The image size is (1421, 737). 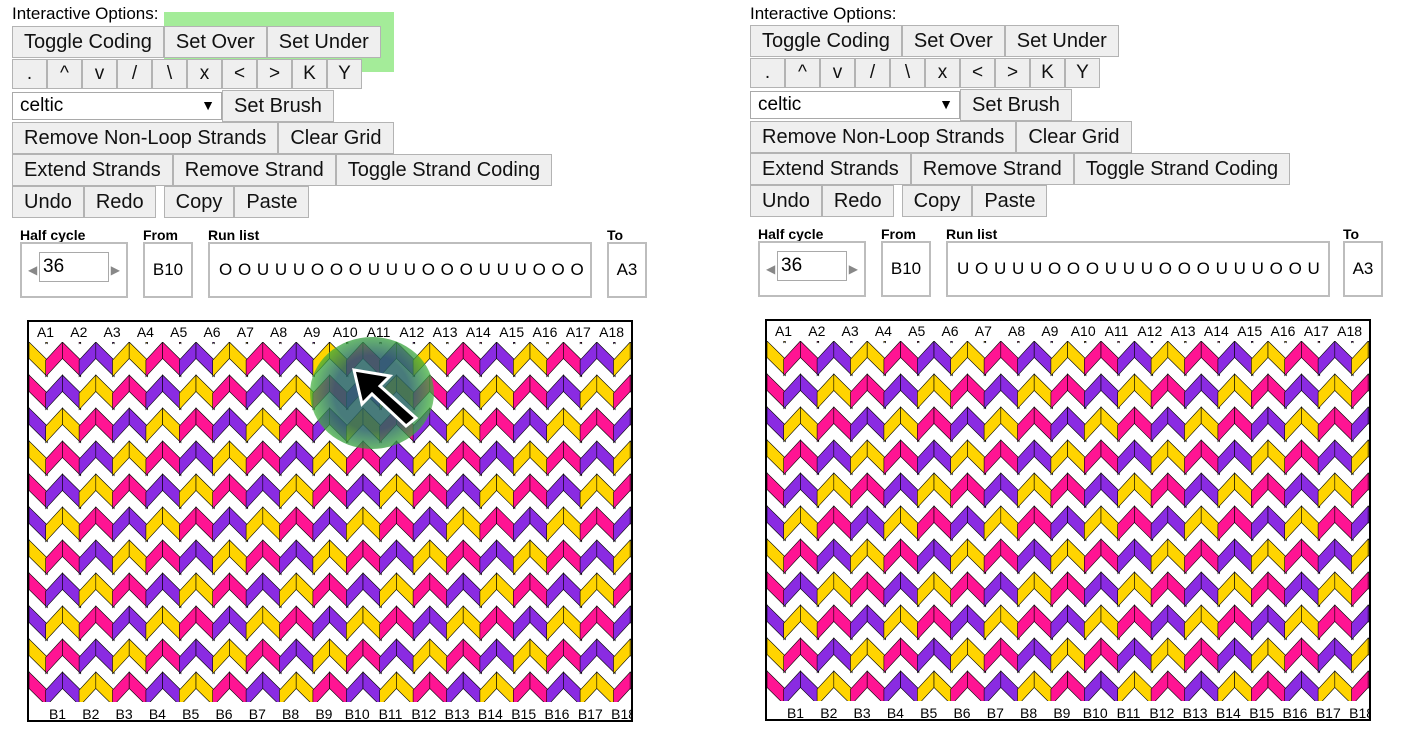 I want to click on run-list-field: O O U U U O O O U U U O O O U U U O O O, so click(x=400, y=270).